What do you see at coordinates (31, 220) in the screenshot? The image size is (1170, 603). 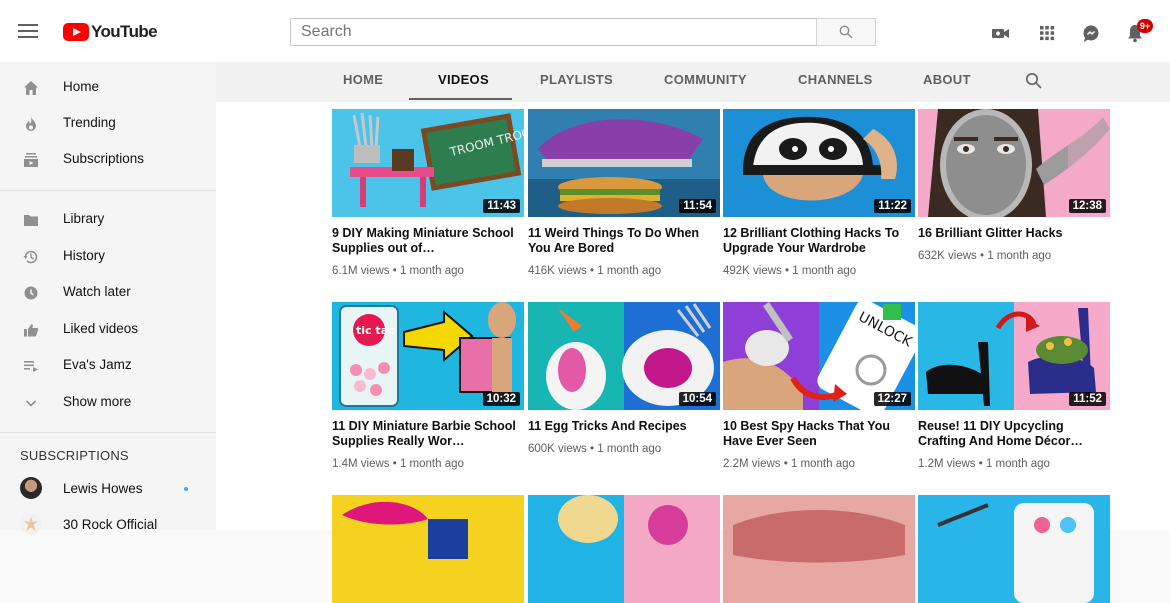 I see `library-icon` at bounding box center [31, 220].